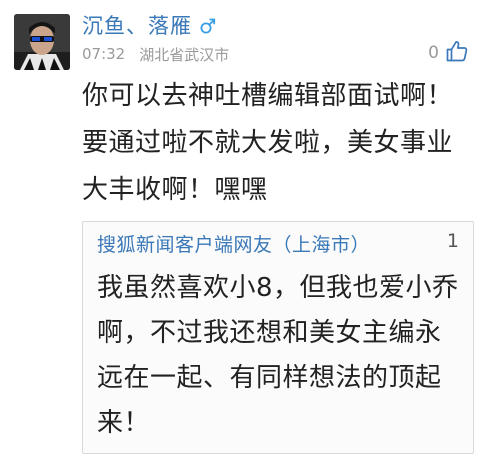 This screenshot has height=461, width=491. Describe the element at coordinates (208, 25) in the screenshot. I see `male-symbol-icon` at that location.